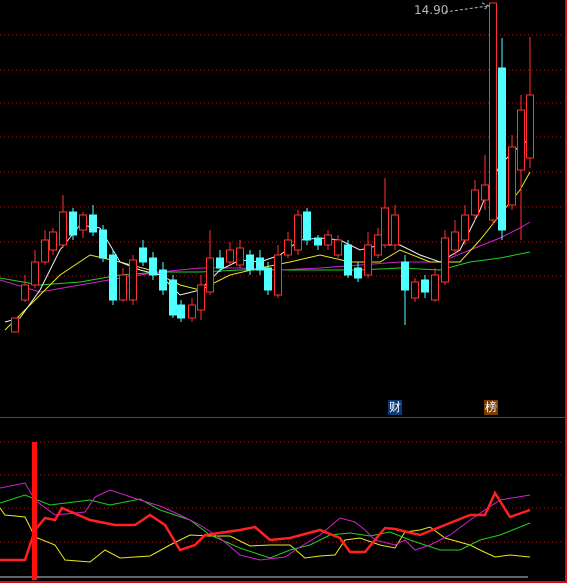 This screenshot has width=567, height=583. What do you see at coordinates (431, 10) in the screenshot?
I see `high-price-label: 14.90` at bounding box center [431, 10].